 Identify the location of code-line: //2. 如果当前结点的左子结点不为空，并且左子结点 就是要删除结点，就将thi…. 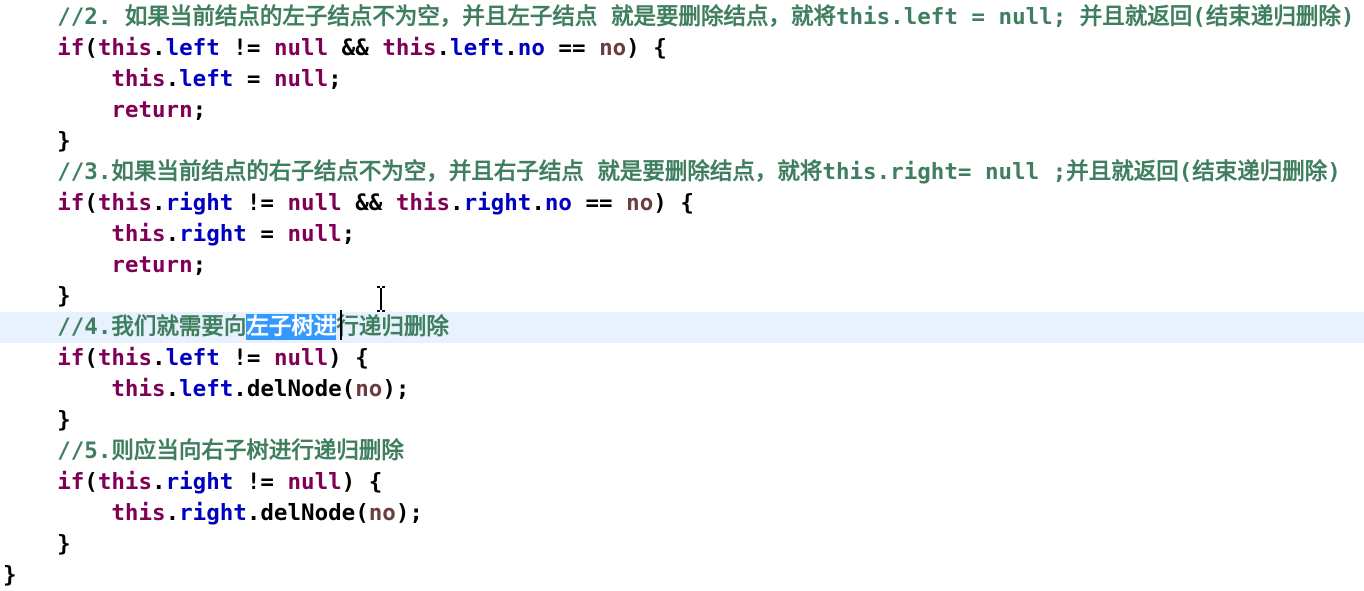
(682, 17).